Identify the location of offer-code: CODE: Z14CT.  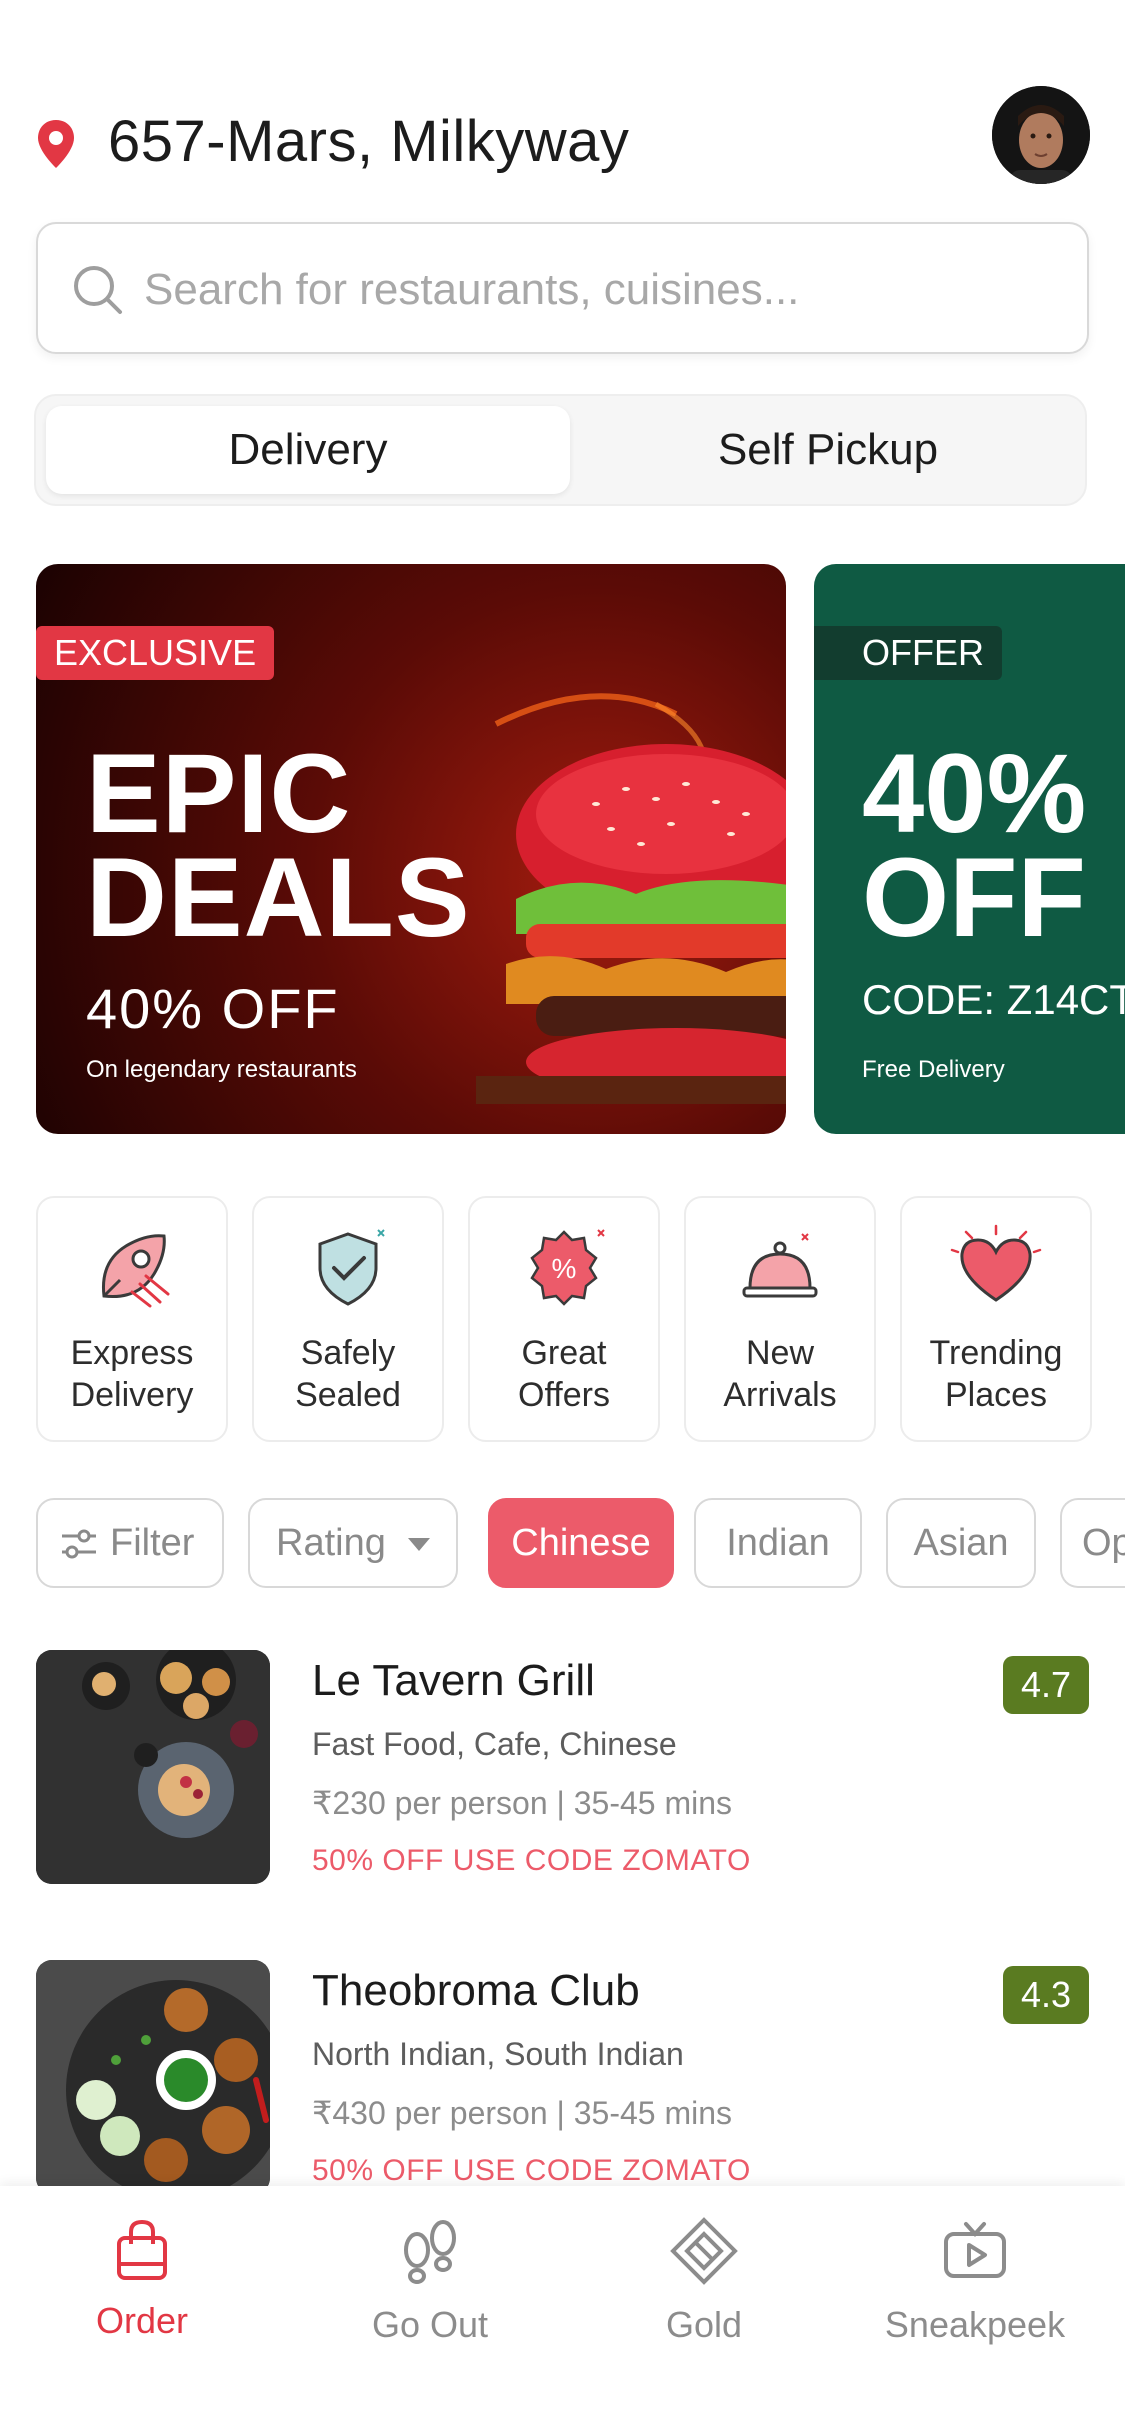
(993, 999).